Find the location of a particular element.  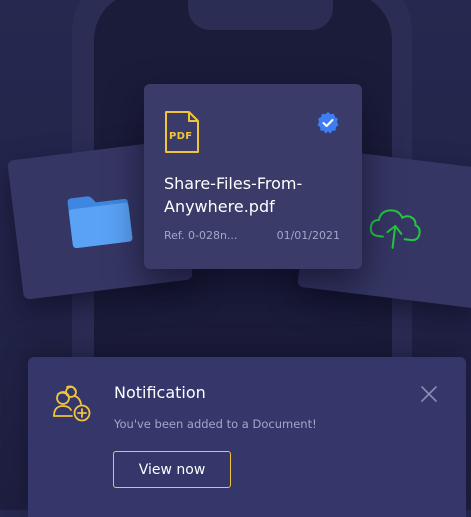

pdf-badge-label: PDF is located at coordinates (181, 136).